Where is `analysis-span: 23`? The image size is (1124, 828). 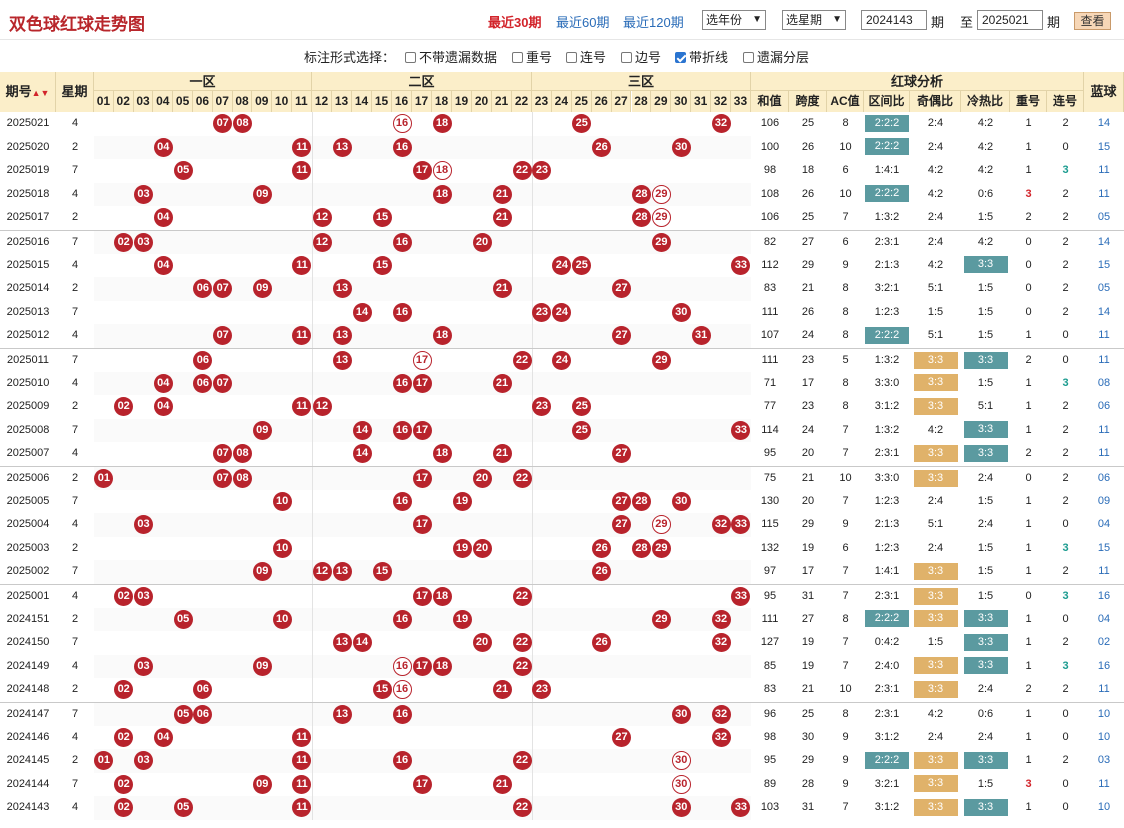 analysis-span: 23 is located at coordinates (808, 406).